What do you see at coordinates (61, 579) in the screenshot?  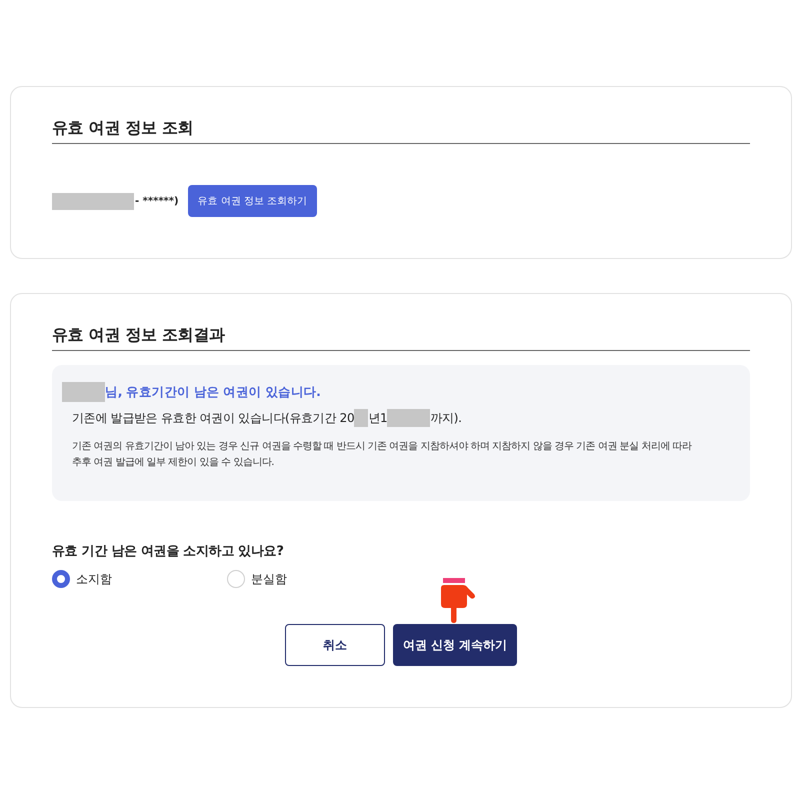 I see `radio-button` at bounding box center [61, 579].